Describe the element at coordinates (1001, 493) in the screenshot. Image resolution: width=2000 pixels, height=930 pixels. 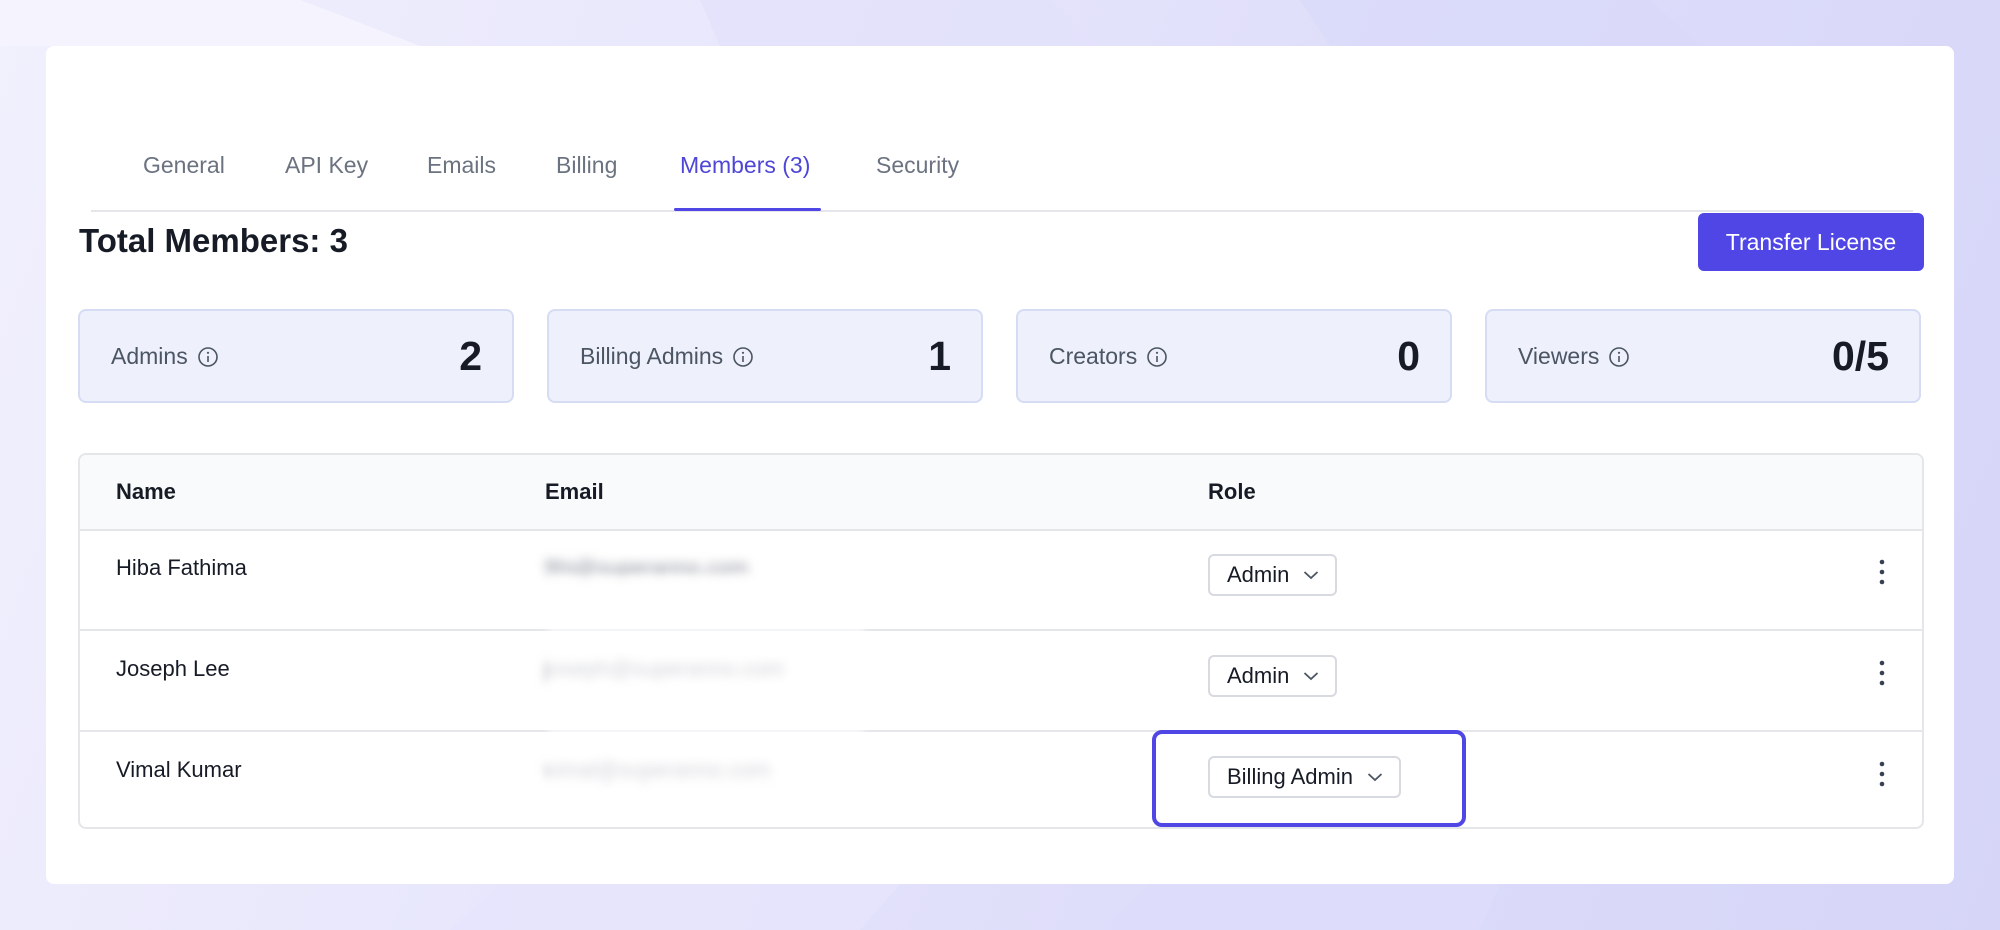
I see `table-header: Name Email Role` at that location.